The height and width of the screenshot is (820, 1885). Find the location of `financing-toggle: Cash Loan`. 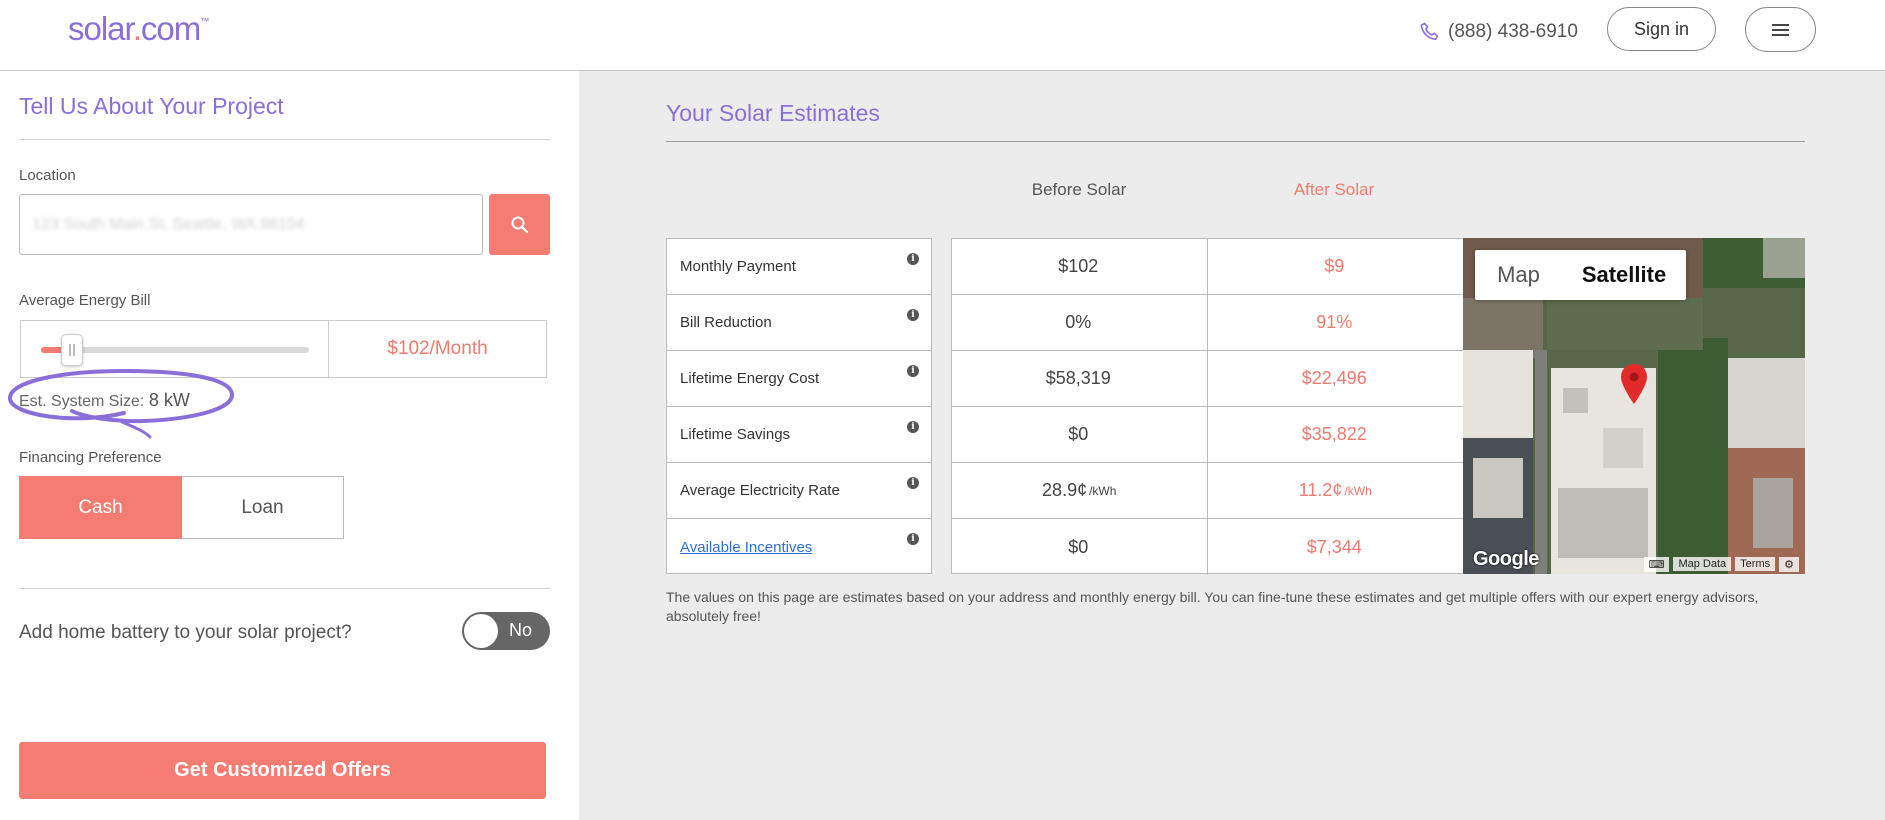

financing-toggle: Cash Loan is located at coordinates (181, 507).